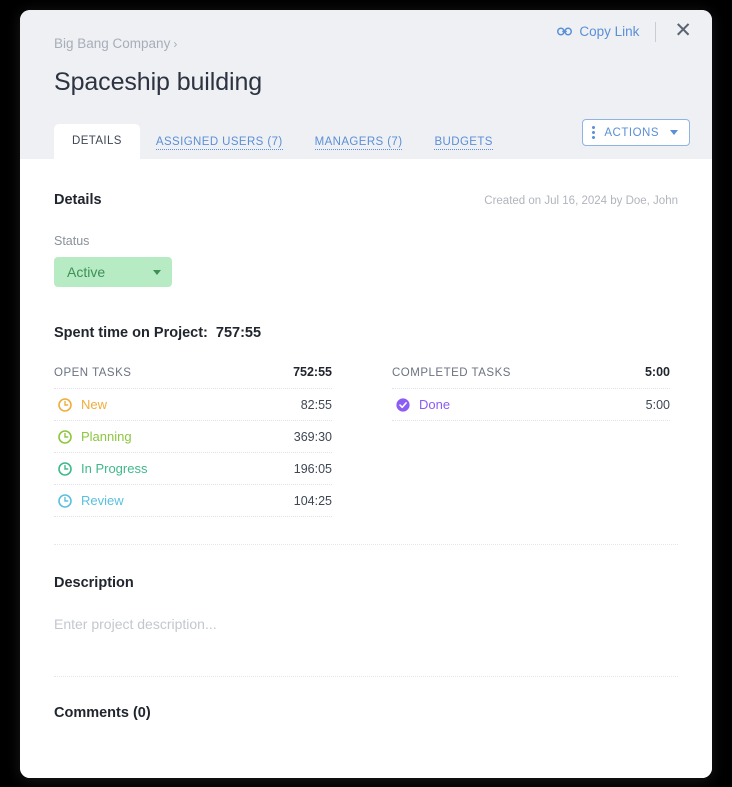 The width and height of the screenshot is (732, 787). I want to click on details-section-title: Details, so click(78, 200).